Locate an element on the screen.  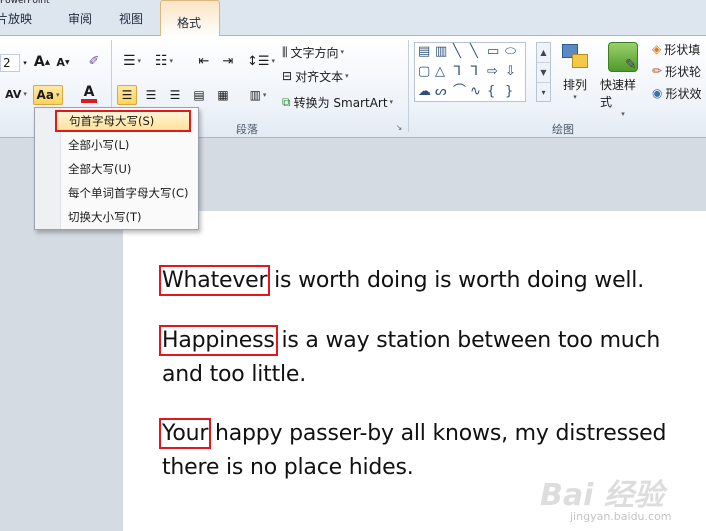
shape-line2-icon: ╲ is located at coordinates (474, 52).